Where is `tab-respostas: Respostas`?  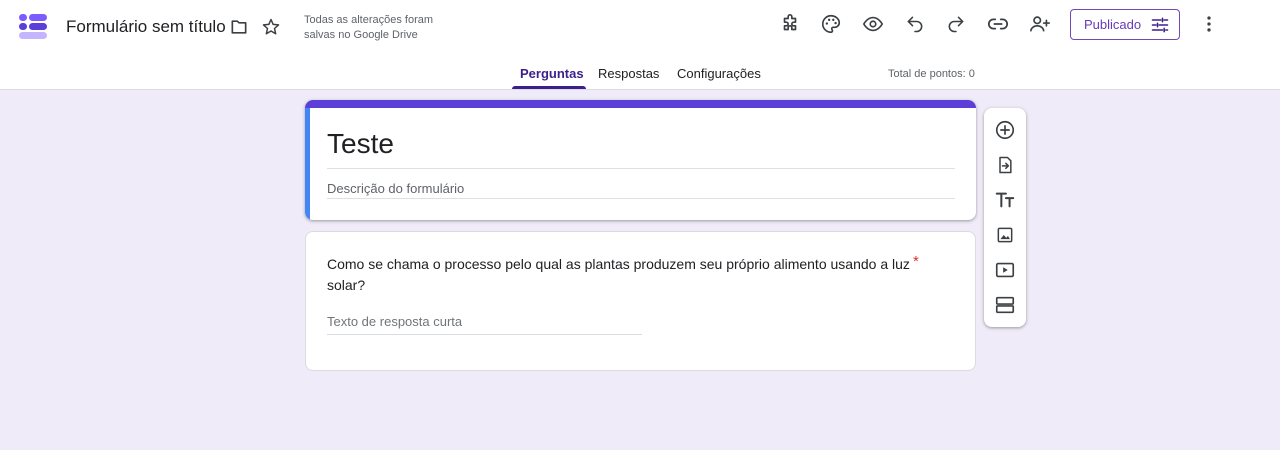
tab-respostas: Respostas is located at coordinates (628, 73).